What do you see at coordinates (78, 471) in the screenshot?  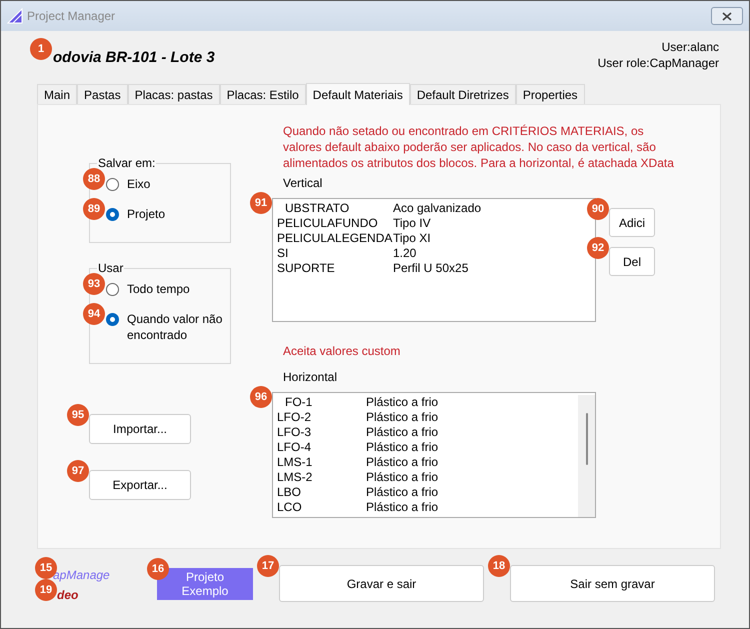 I see `number-badge: 97` at bounding box center [78, 471].